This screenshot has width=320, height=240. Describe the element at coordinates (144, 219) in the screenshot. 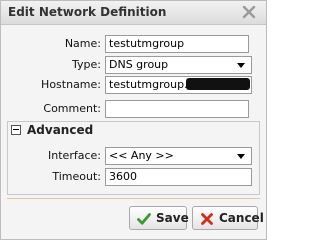

I see `checkmark-icon` at that location.